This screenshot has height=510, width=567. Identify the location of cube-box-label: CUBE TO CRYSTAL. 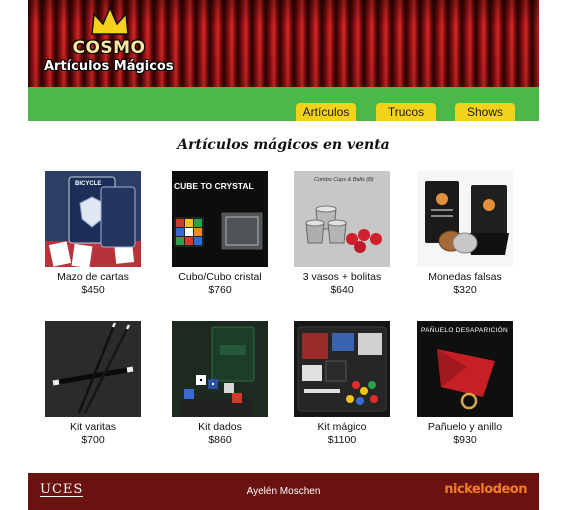
(214, 186).